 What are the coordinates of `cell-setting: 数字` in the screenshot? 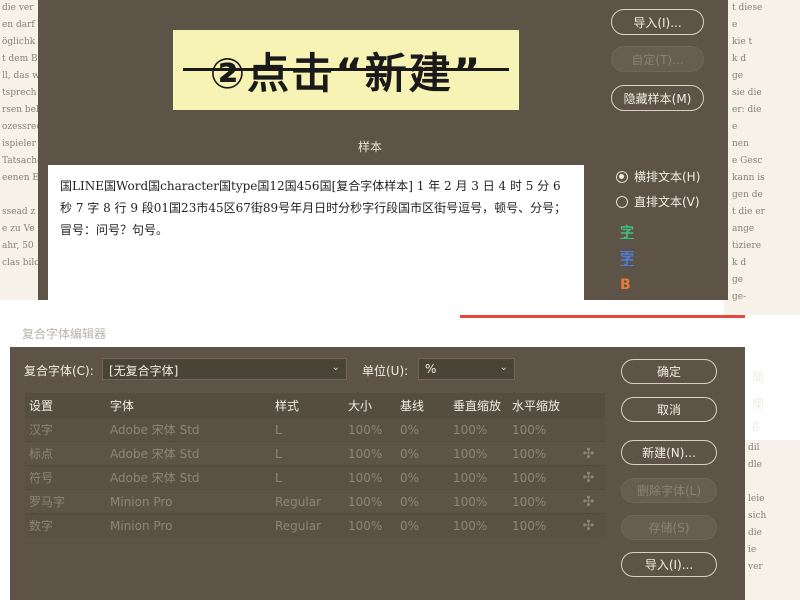 It's located at (41, 526).